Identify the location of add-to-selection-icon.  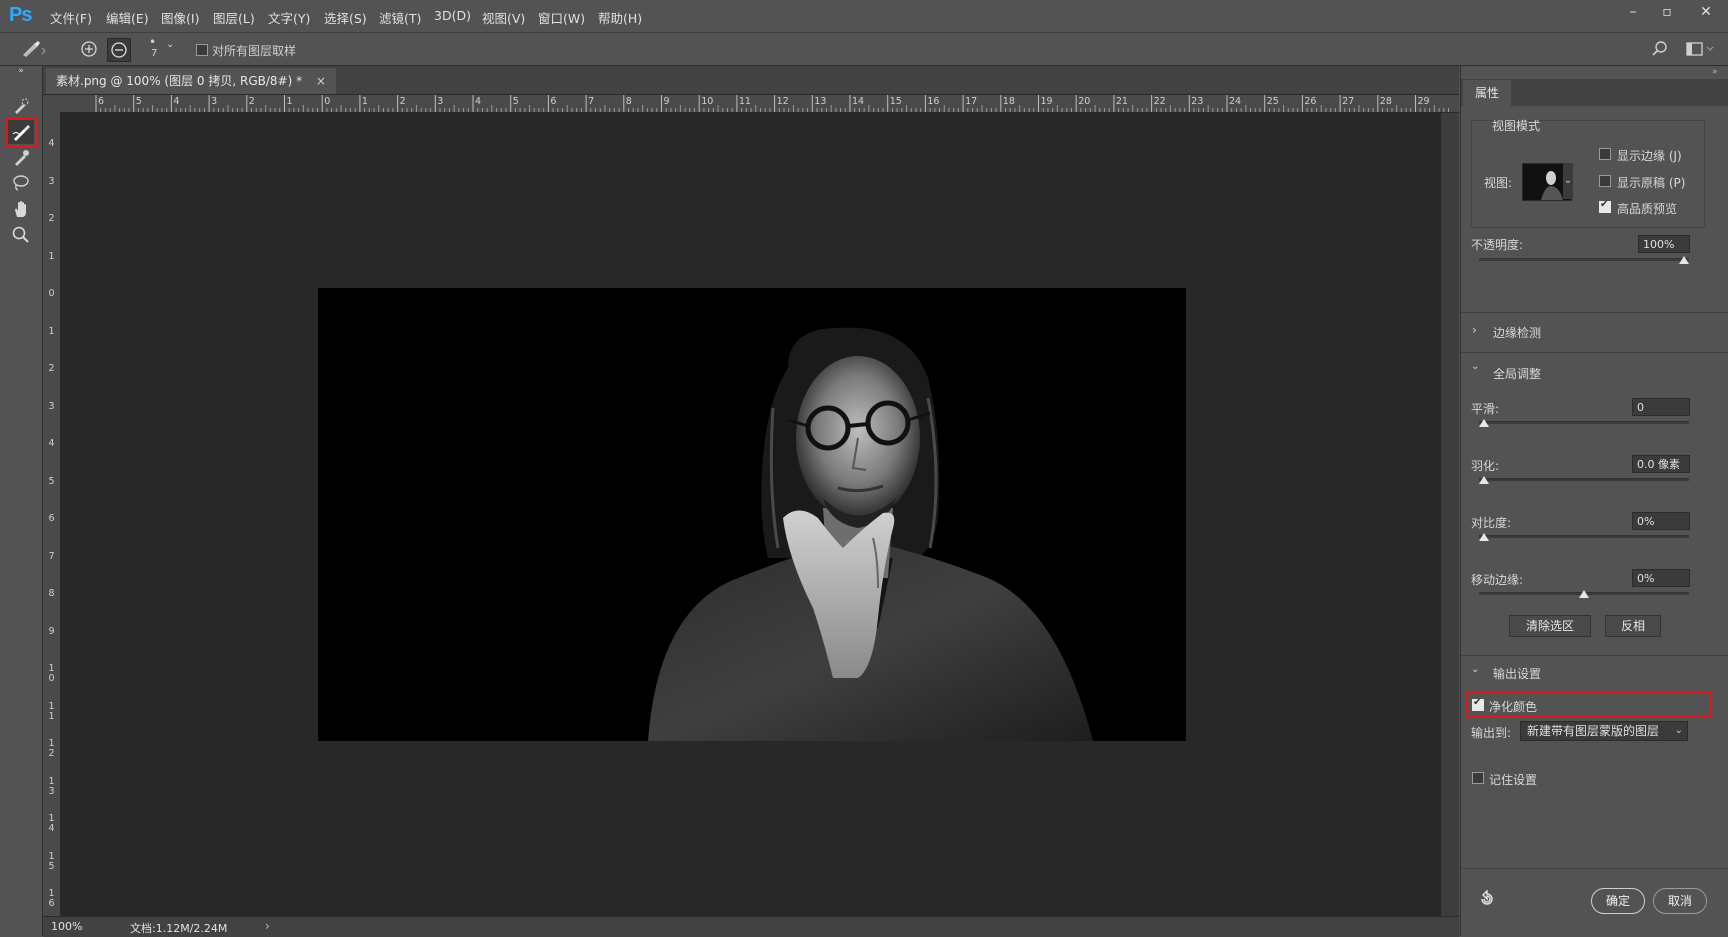
(89, 50).